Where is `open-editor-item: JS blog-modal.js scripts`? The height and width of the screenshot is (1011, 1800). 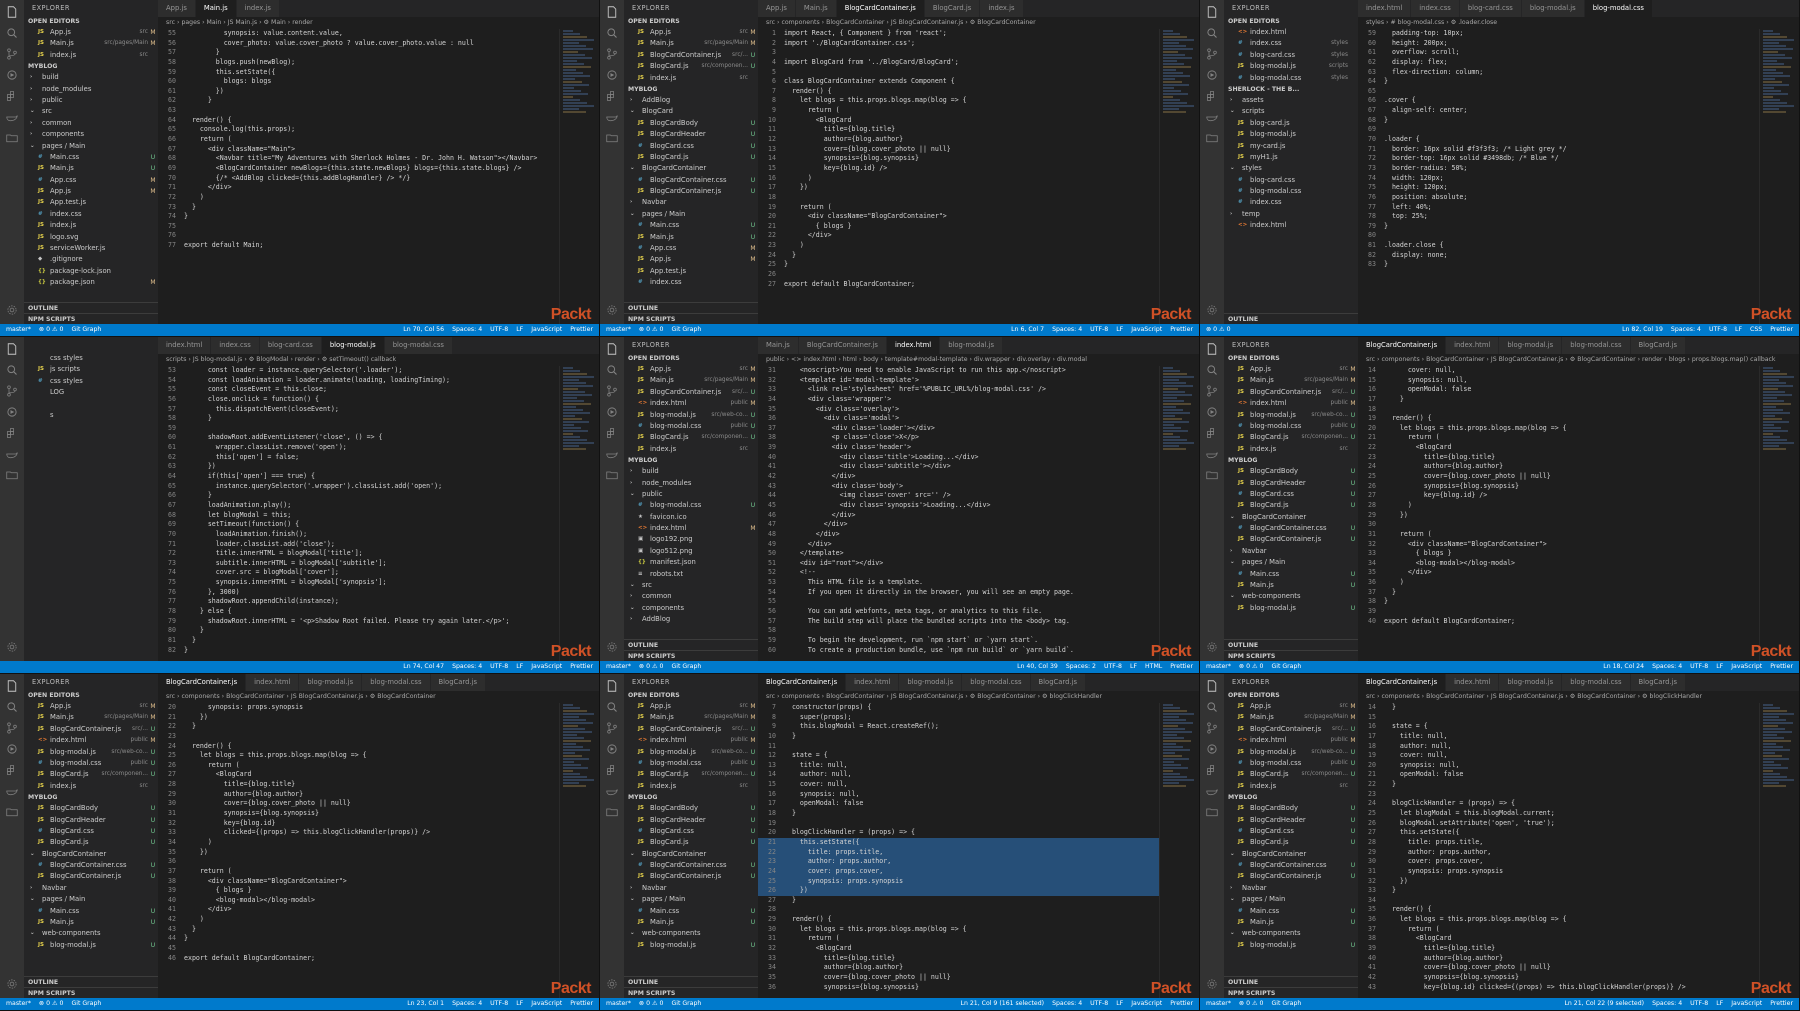
open-editor-item: JS blog-modal.js scripts is located at coordinates (1291, 66).